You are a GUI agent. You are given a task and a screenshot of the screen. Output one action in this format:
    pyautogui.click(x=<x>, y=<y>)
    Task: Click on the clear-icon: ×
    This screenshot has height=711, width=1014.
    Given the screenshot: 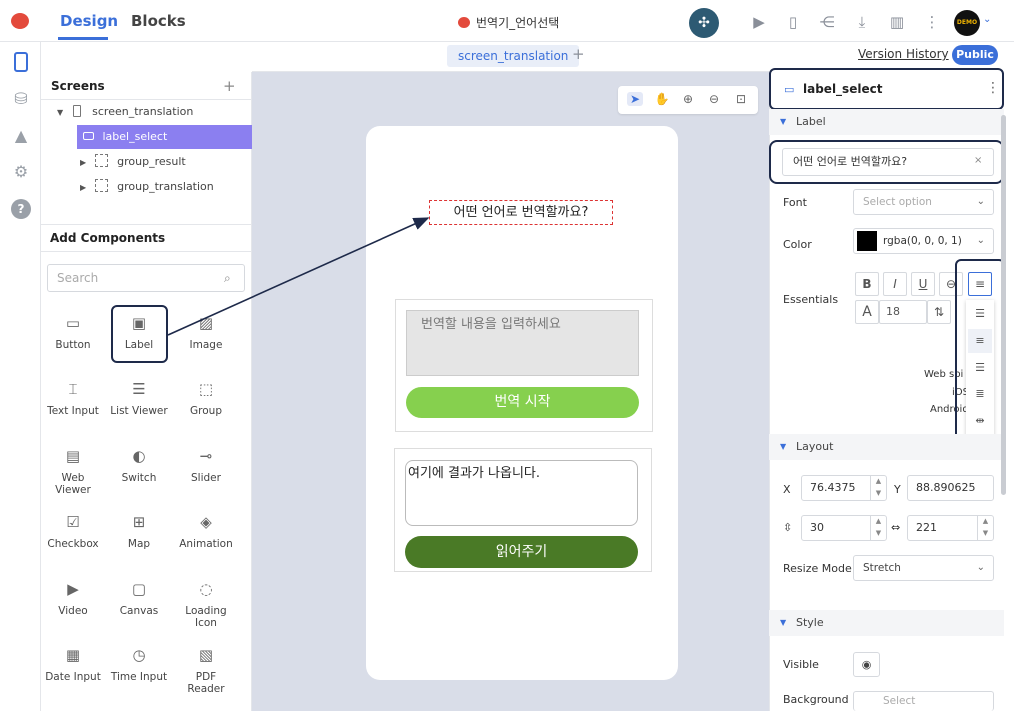 What is the action you would take?
    pyautogui.click(x=978, y=160)
    